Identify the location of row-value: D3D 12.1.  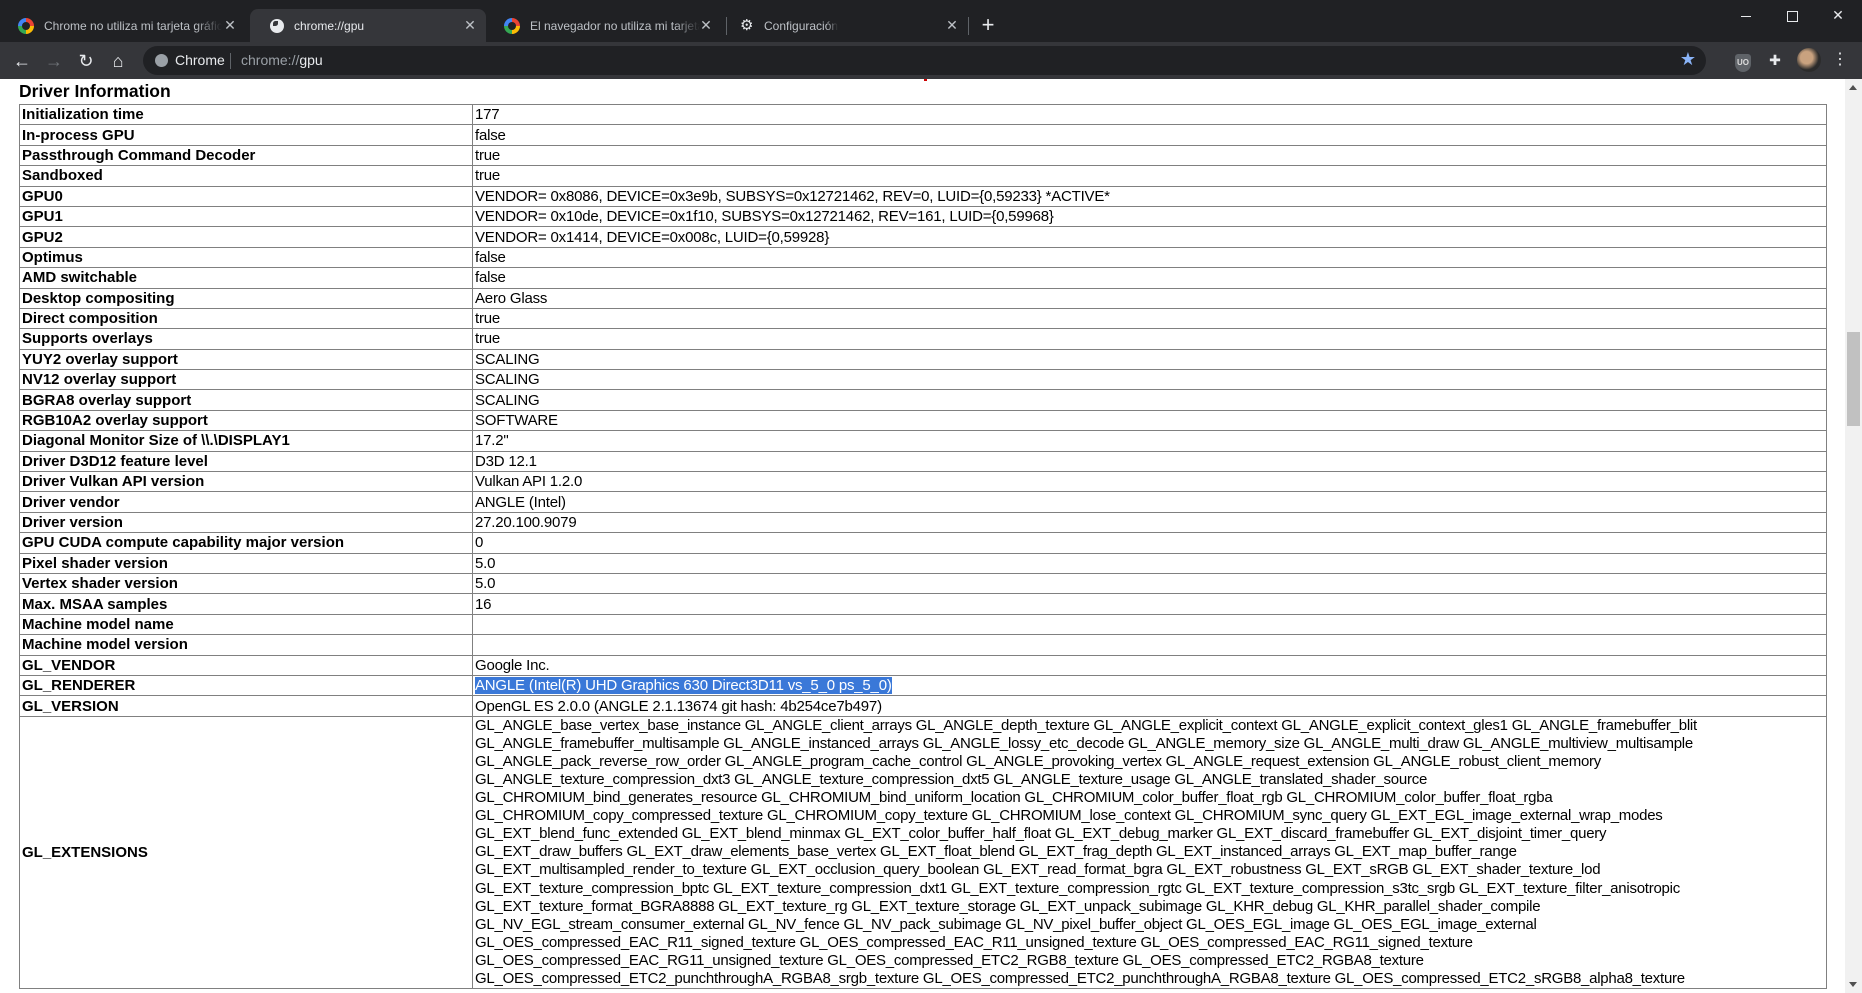
(1149, 461).